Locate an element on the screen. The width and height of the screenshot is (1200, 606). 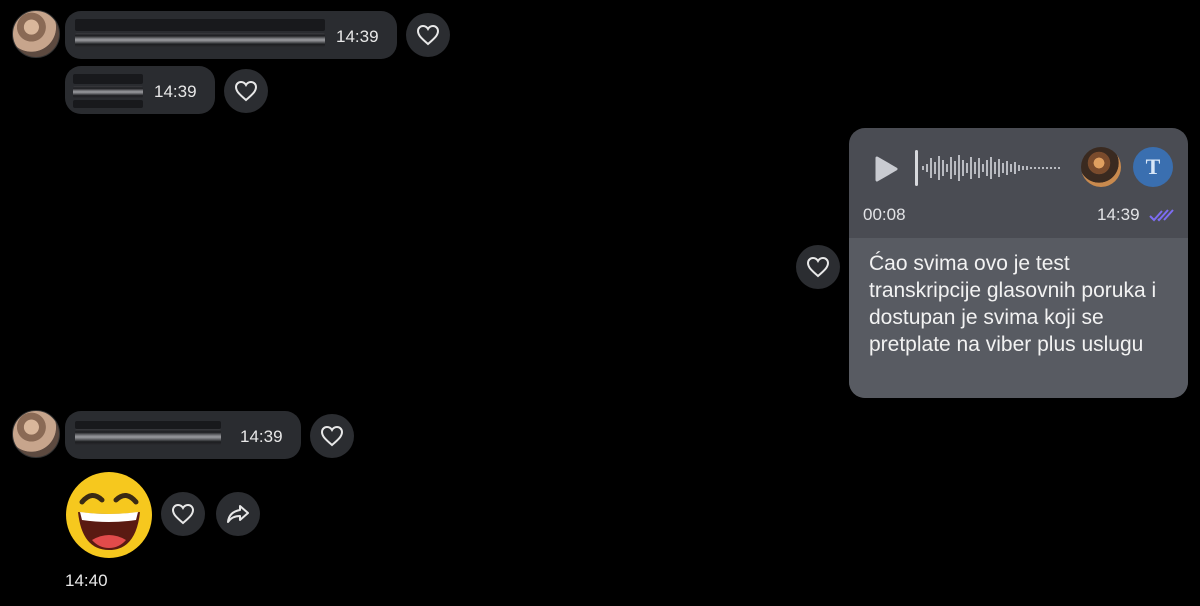
transcribe-icon: T is located at coordinates (1153, 166).